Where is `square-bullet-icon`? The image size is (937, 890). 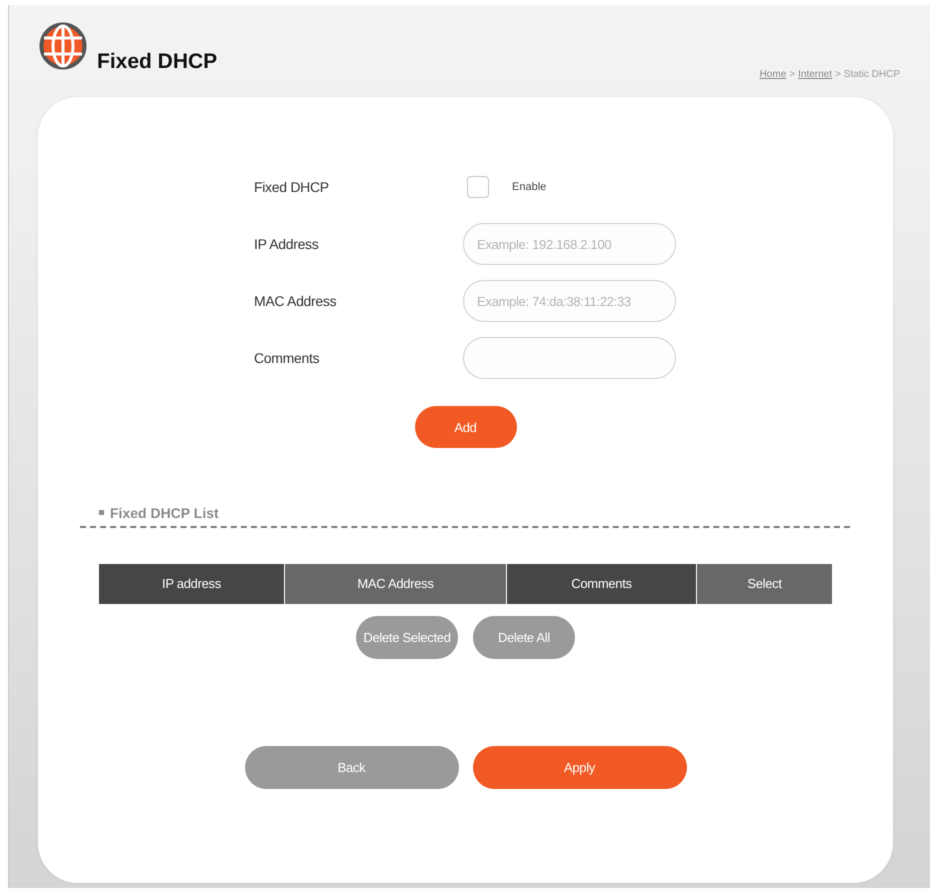 square-bullet-icon is located at coordinates (101, 512).